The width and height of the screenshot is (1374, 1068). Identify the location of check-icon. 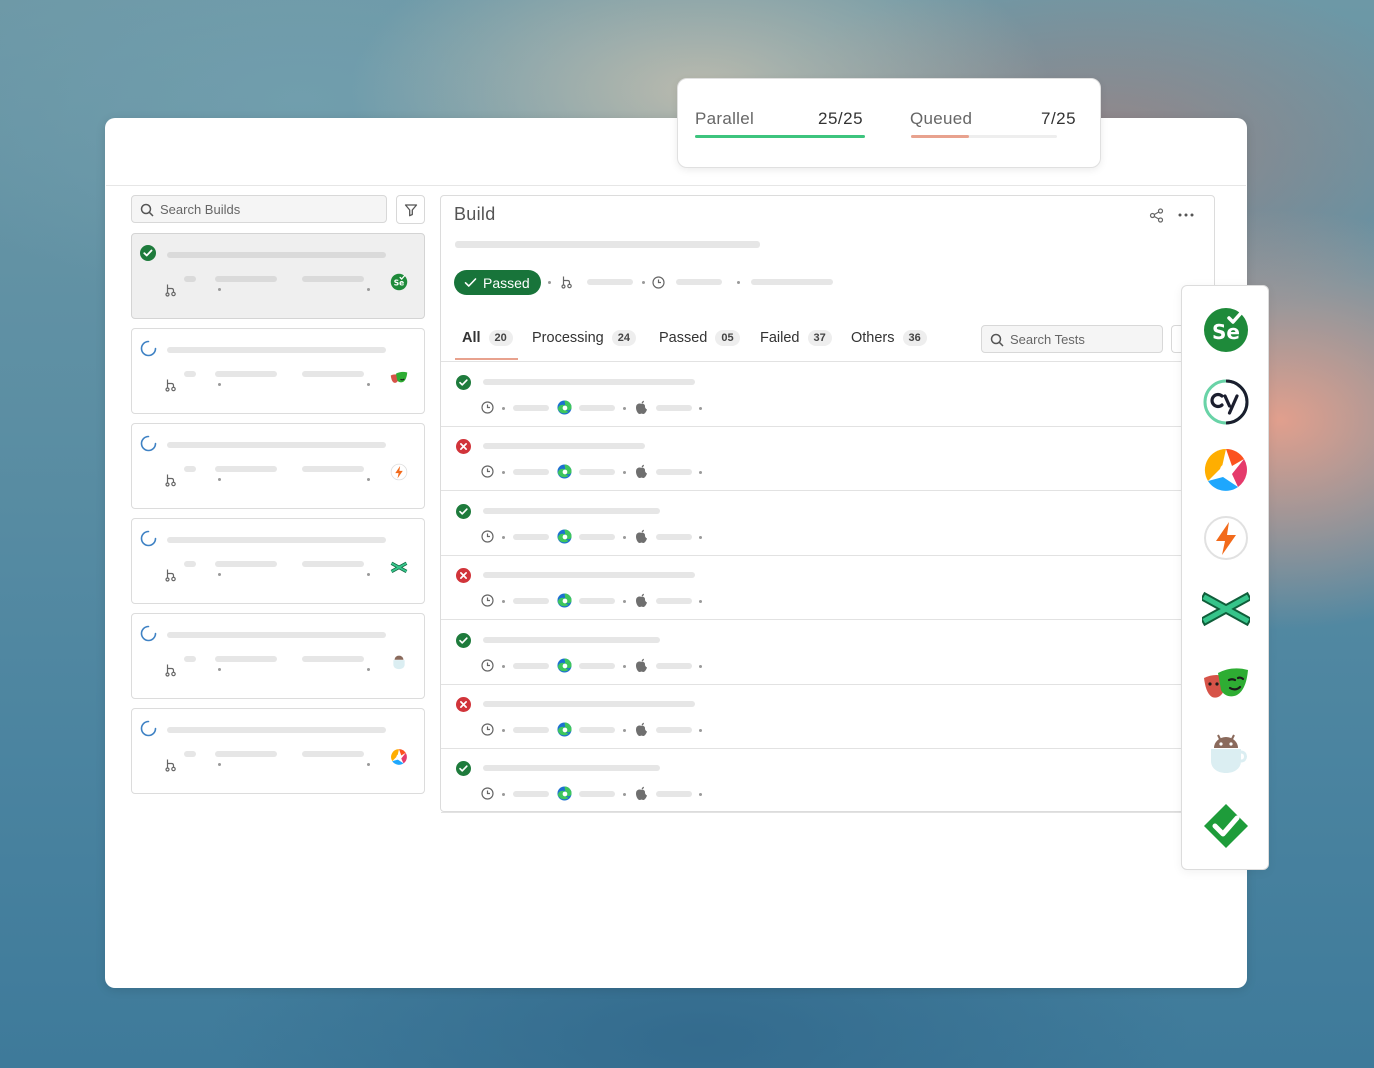
(470, 282).